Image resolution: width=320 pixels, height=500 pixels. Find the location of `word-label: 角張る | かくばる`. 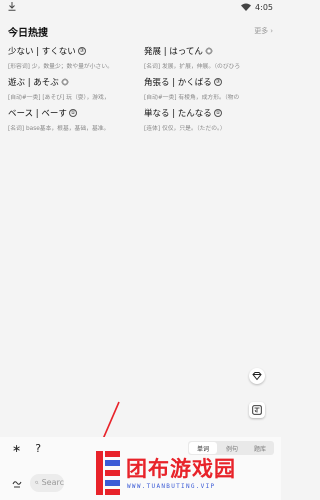

word-label: 角張る | かくばる is located at coordinates (178, 83).